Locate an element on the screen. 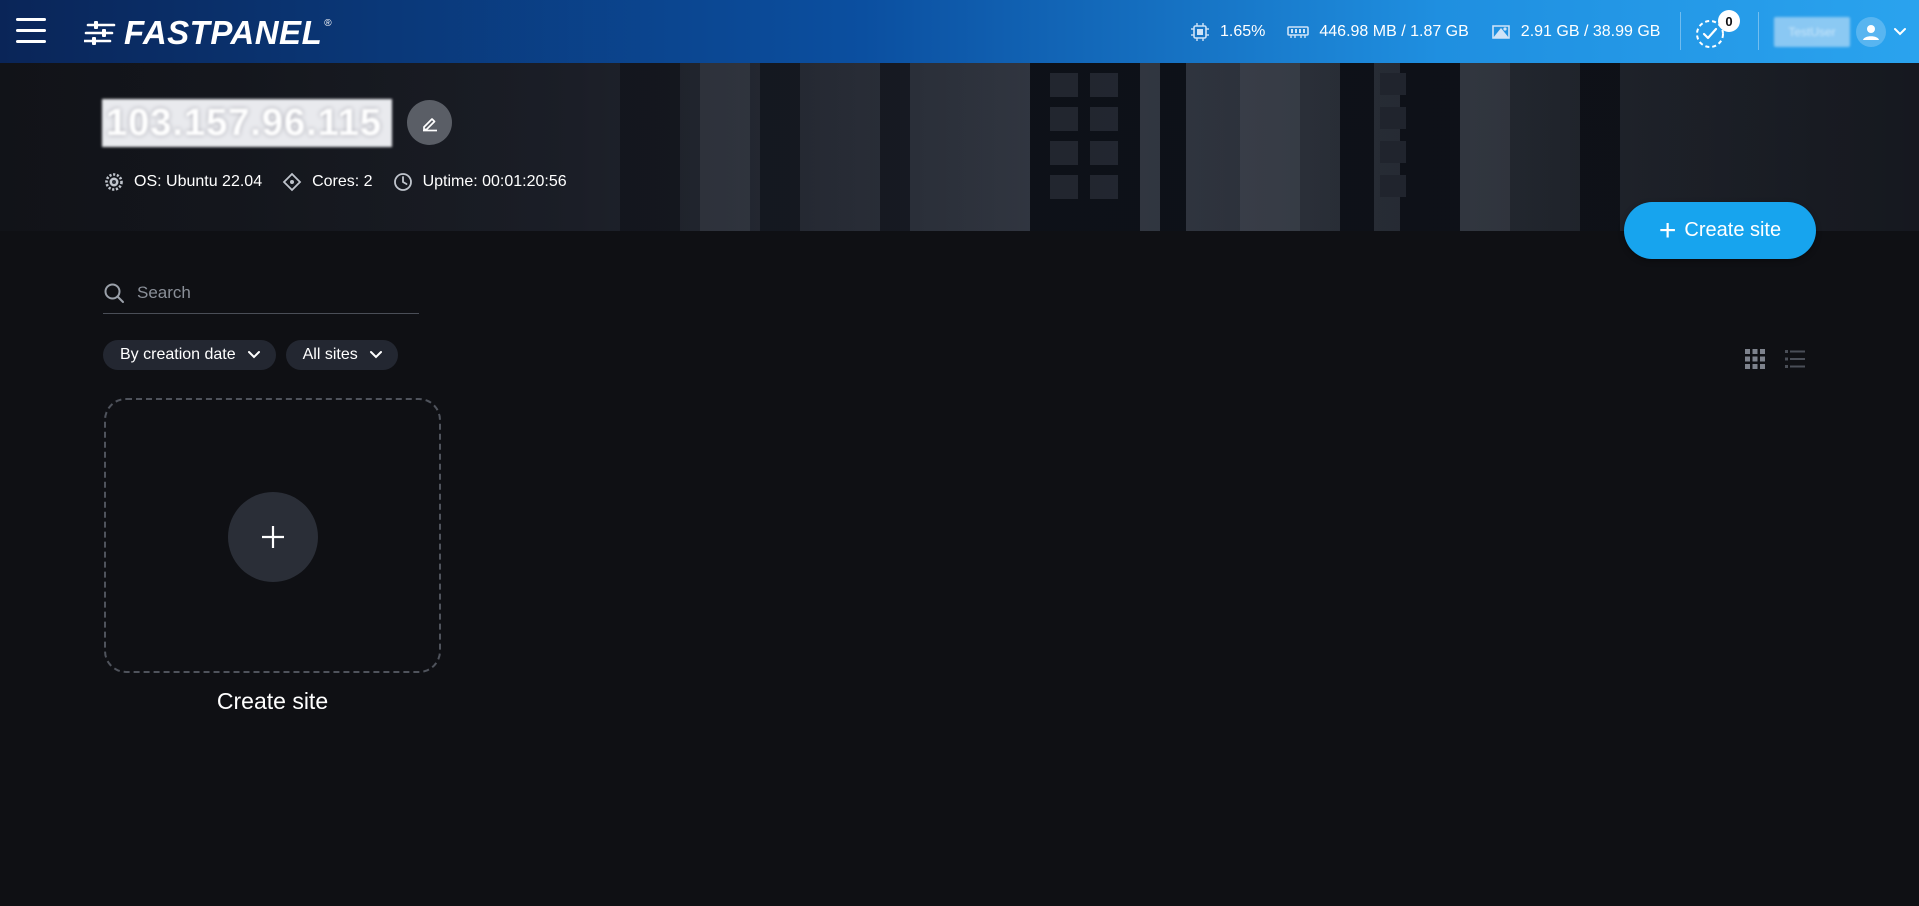  create-site-card is located at coordinates (272, 535).